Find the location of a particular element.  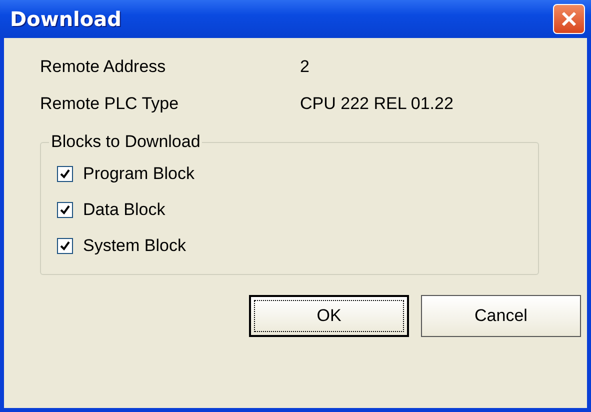

cancel-button: Cancel is located at coordinates (501, 316).